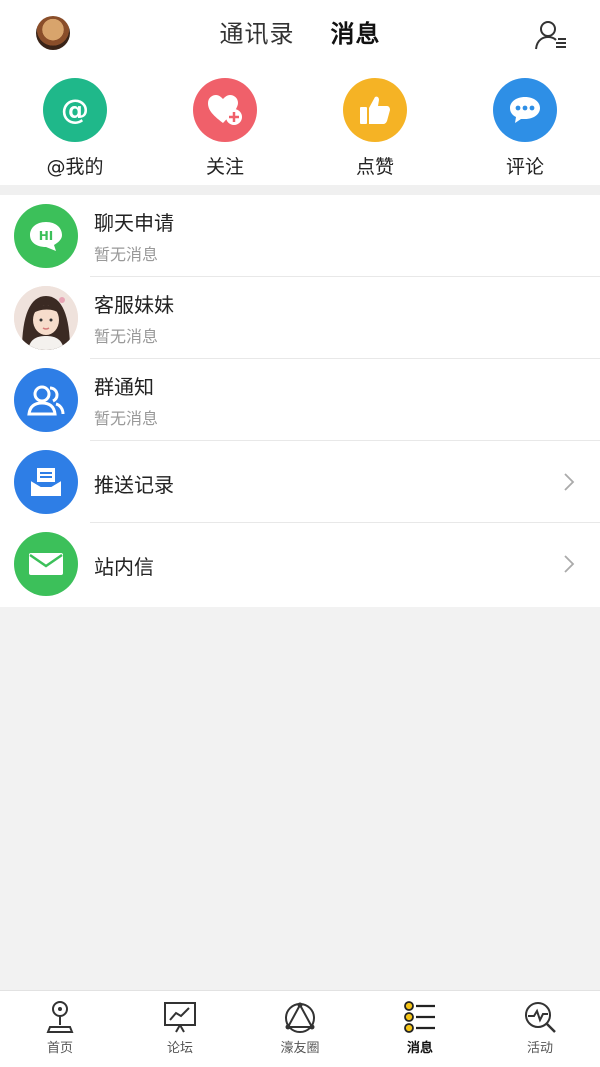 This screenshot has height=1067, width=600. What do you see at coordinates (134, 223) in the screenshot?
I see `list-item-title: 聊天申请` at bounding box center [134, 223].